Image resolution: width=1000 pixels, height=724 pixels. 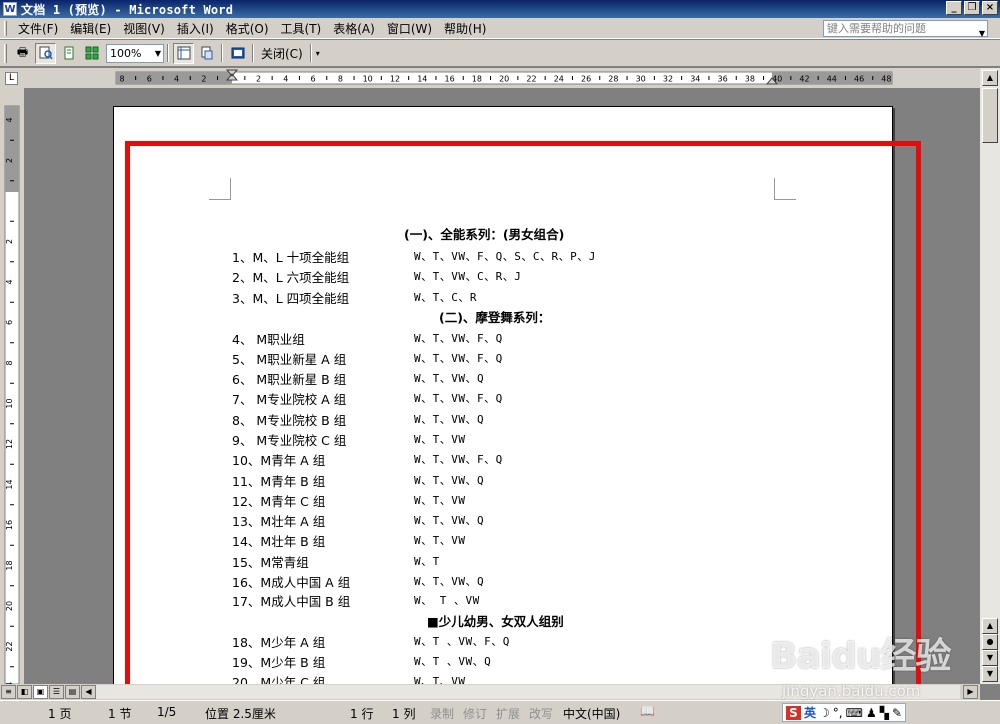 What do you see at coordinates (358, 378) in the screenshot?
I see `list-item: 6、 M职业新星 B 组 W、T、VW、Q` at bounding box center [358, 378].